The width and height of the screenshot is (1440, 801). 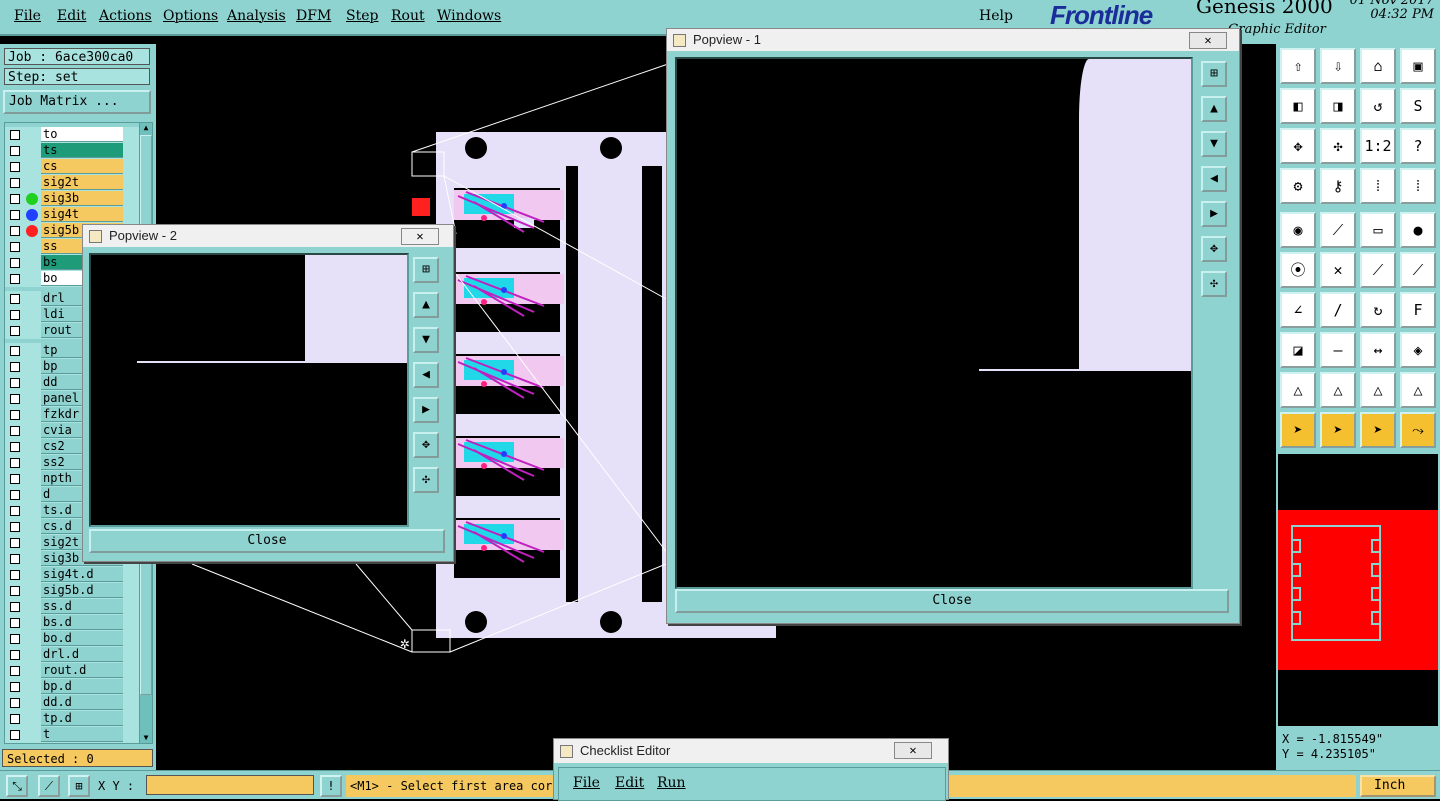 I want to click on layer-row: dd.d, so click(x=72, y=703).